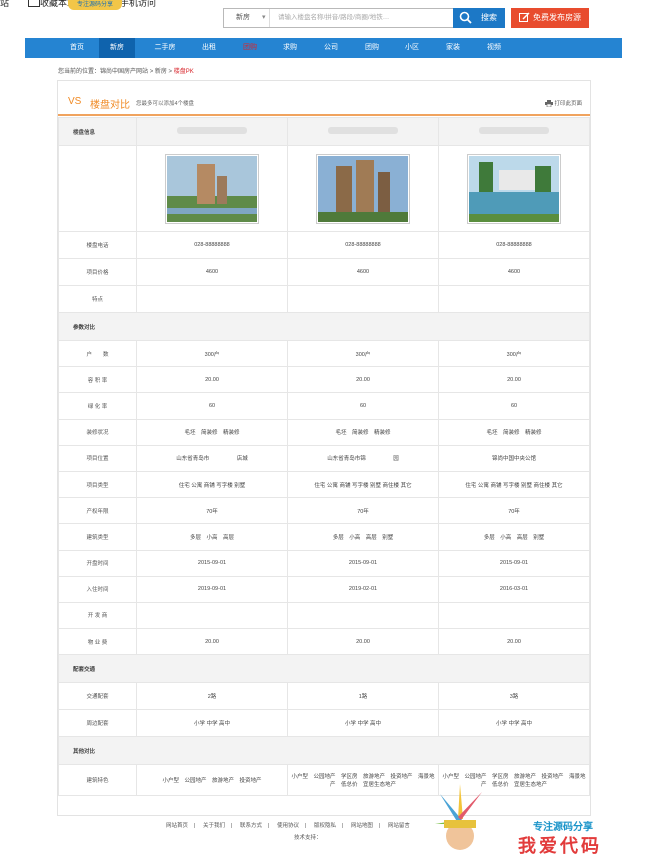 The width and height of the screenshot is (661, 867). Describe the element at coordinates (97, 458) in the screenshot. I see `row-label: 项目位置` at that location.